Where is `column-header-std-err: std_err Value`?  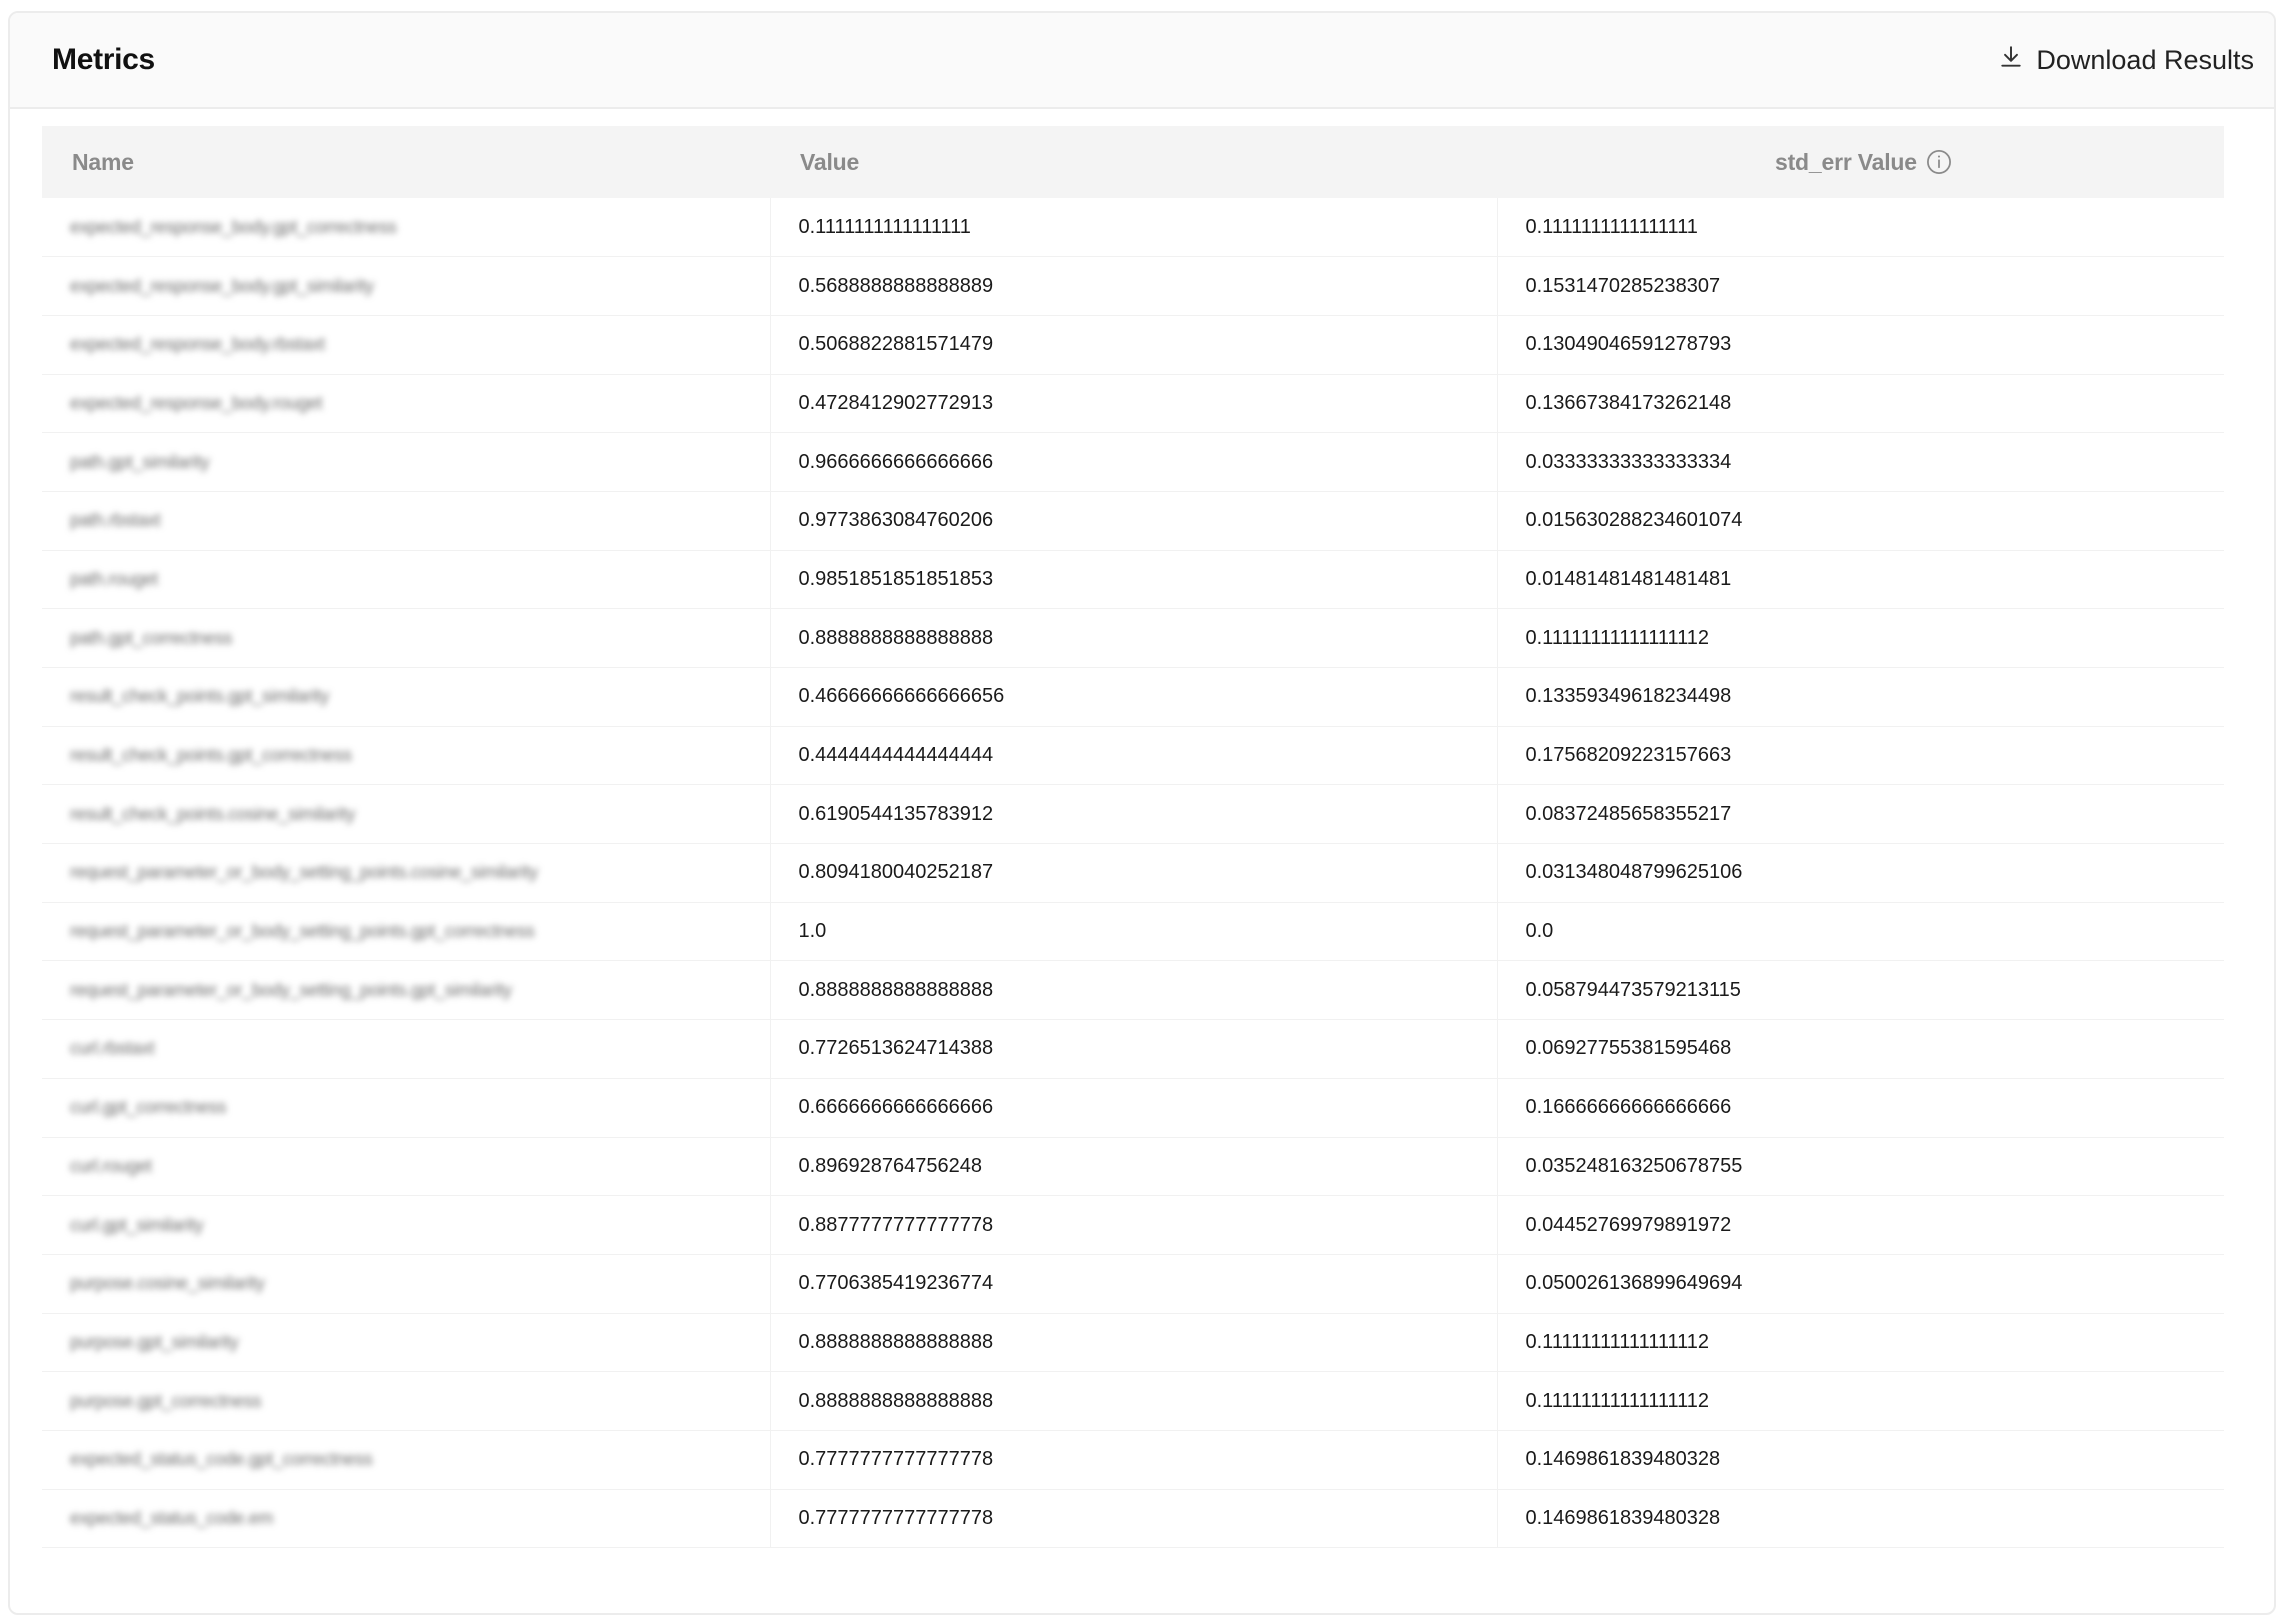
column-header-std-err: std_err Value is located at coordinates (1860, 162).